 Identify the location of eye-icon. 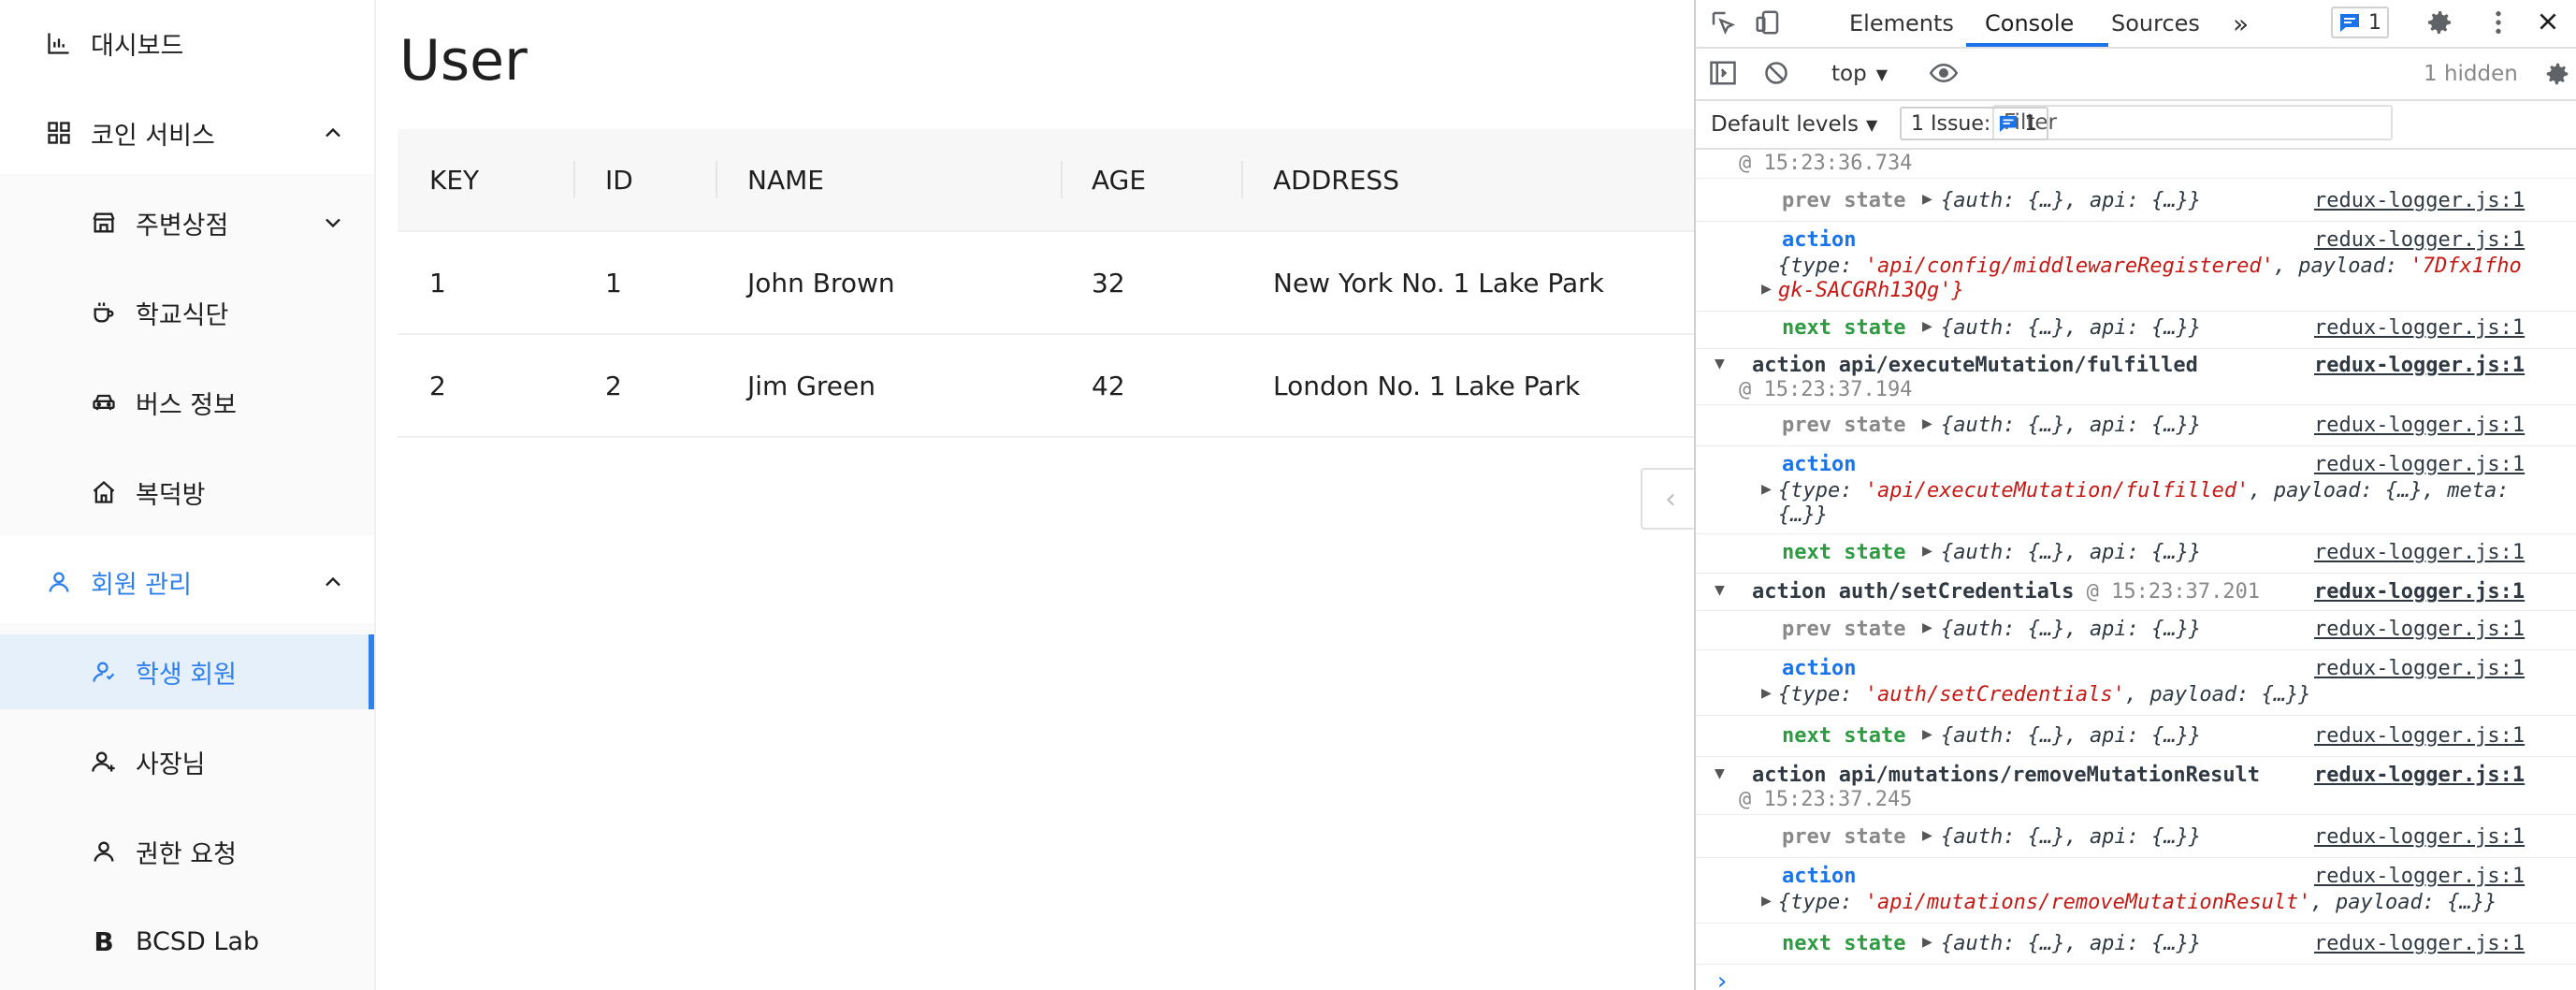
(1944, 75).